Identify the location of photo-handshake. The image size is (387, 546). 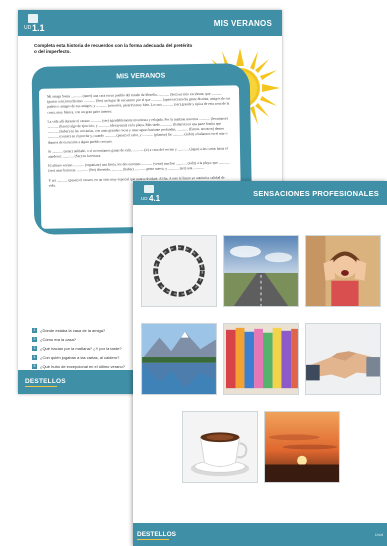
(343, 359).